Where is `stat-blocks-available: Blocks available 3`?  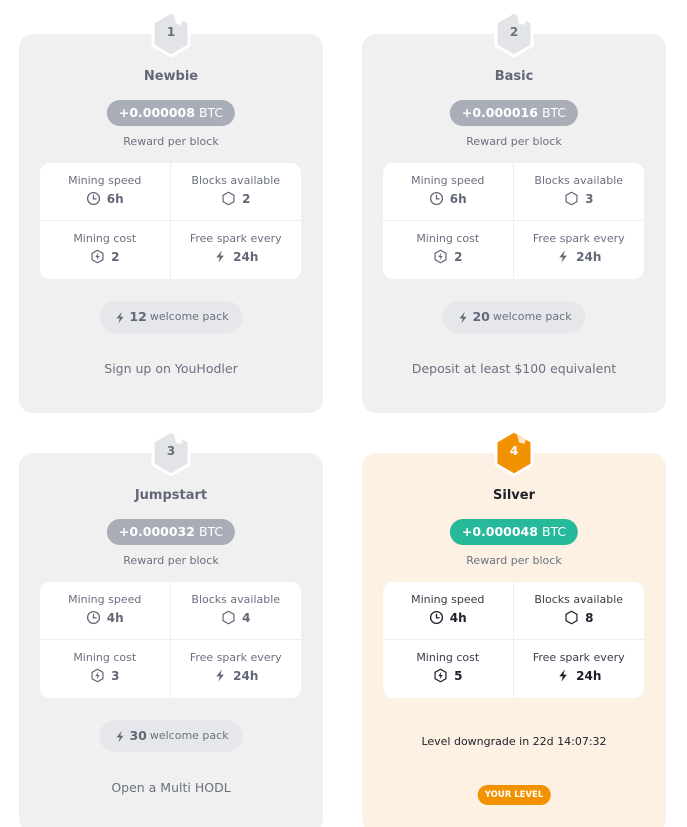
stat-blocks-available: Blocks available 3 is located at coordinates (578, 192).